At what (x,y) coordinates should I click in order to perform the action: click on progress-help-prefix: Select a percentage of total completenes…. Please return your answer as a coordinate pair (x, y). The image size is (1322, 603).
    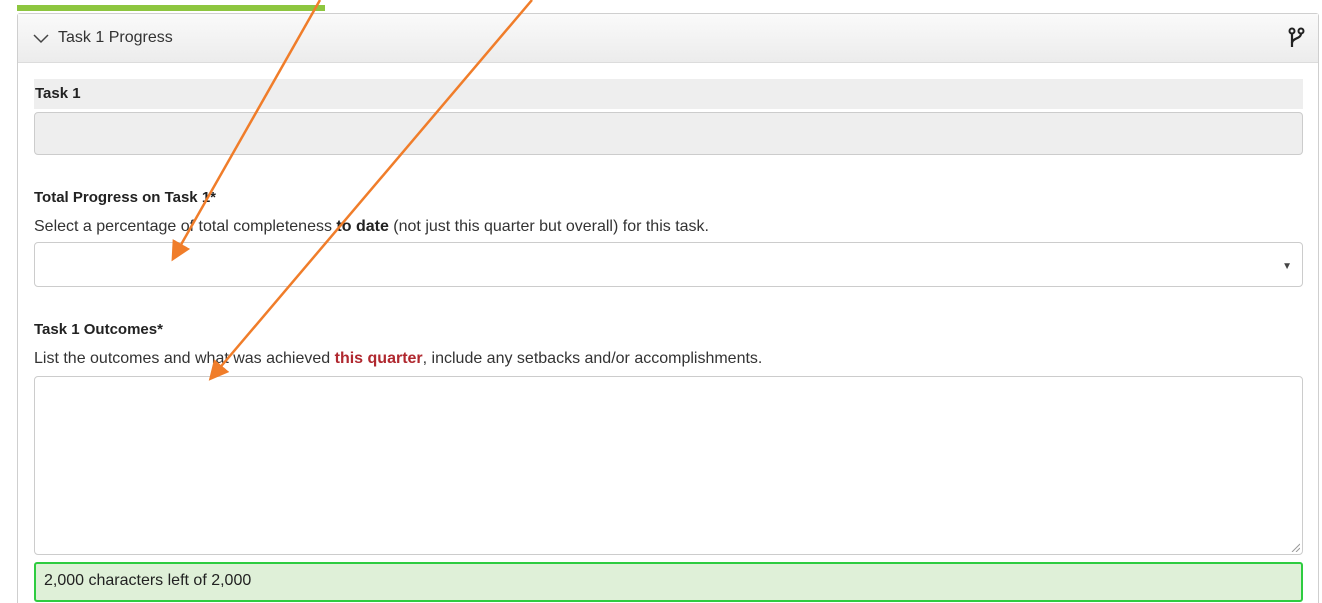
    Looking at the image, I should click on (185, 226).